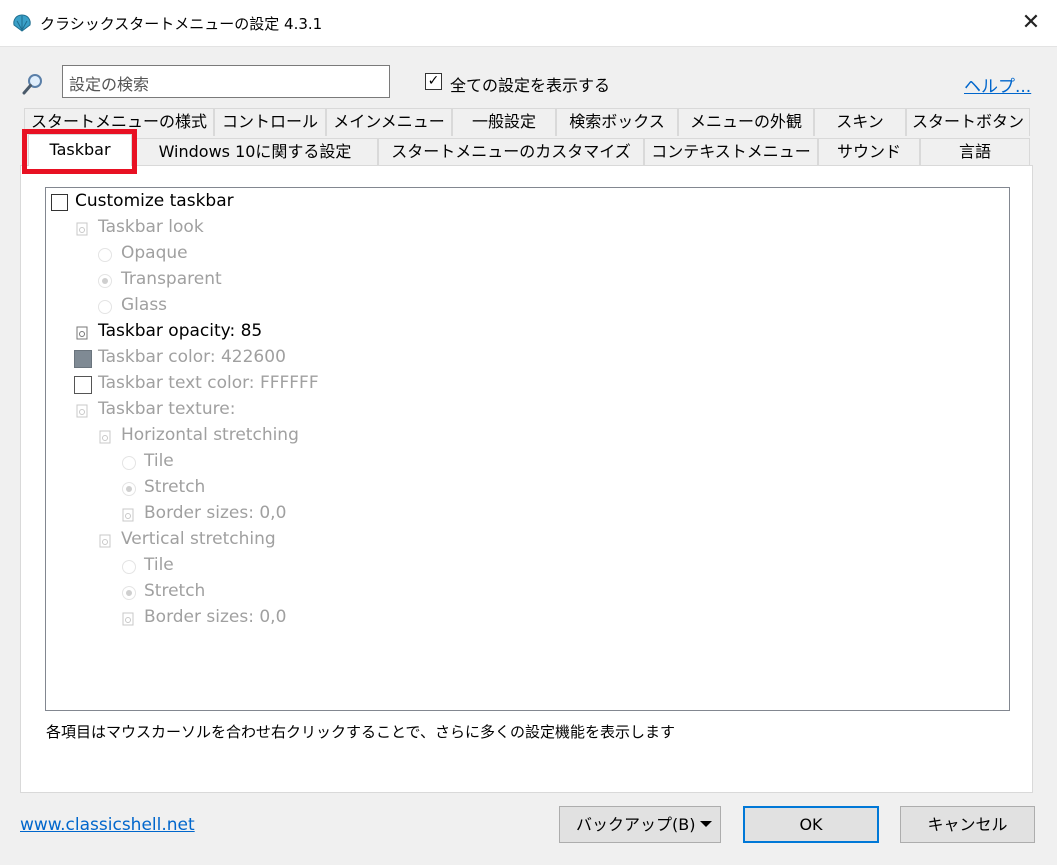  Describe the element at coordinates (389, 122) in the screenshot. I see `tab-main-menu: メインメニュー` at that location.